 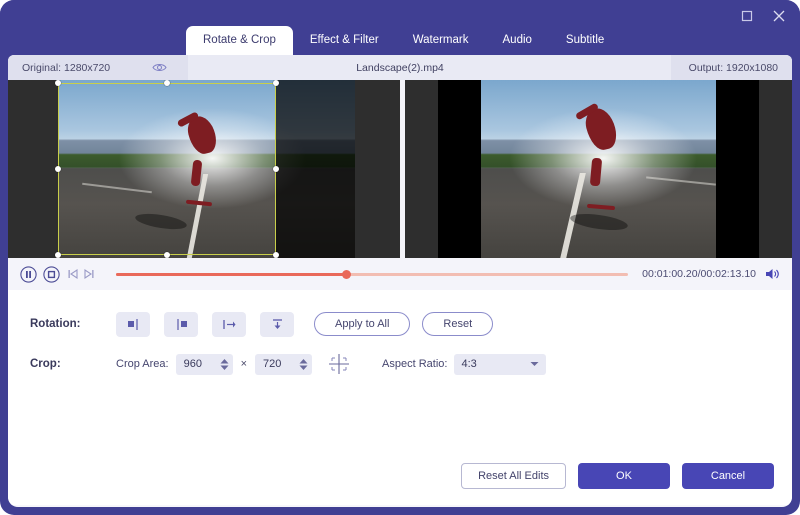 I want to click on crop-handle-top-left, so click(x=58, y=83).